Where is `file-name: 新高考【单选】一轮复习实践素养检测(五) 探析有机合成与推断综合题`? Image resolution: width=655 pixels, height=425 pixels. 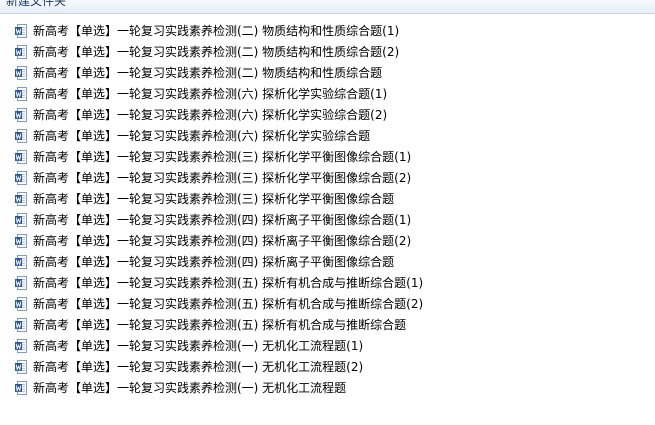 file-name: 新高考【单选】一轮复习实践素养检测(五) 探析有机合成与推断综合题 is located at coordinates (220, 325).